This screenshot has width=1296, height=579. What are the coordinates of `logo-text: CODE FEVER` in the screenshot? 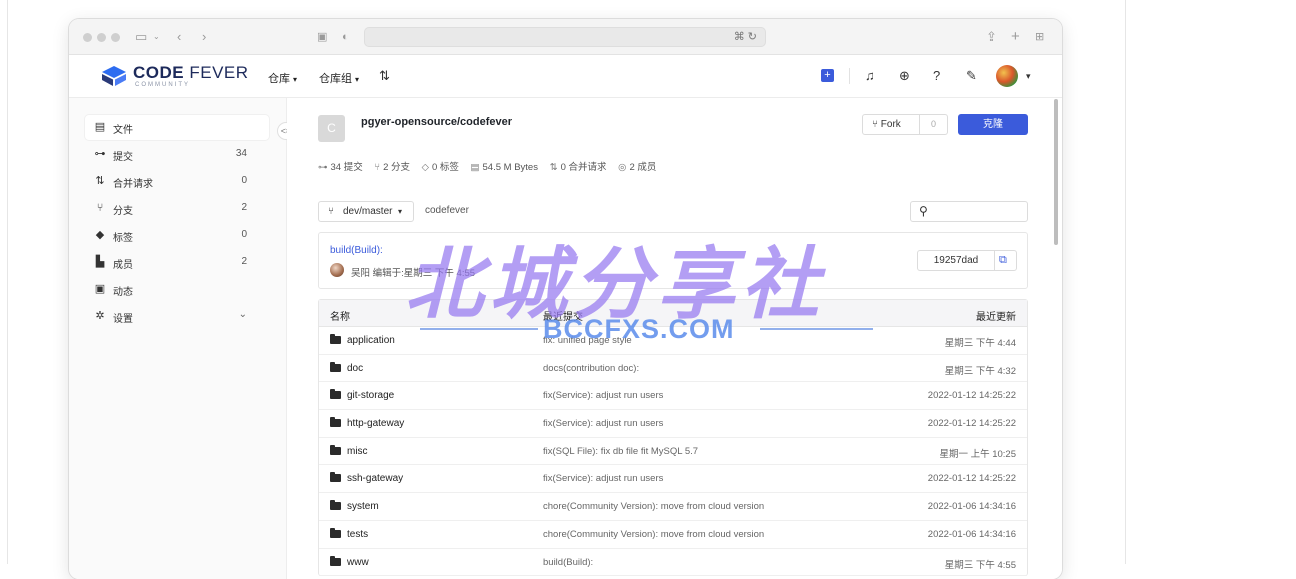 It's located at (191, 73).